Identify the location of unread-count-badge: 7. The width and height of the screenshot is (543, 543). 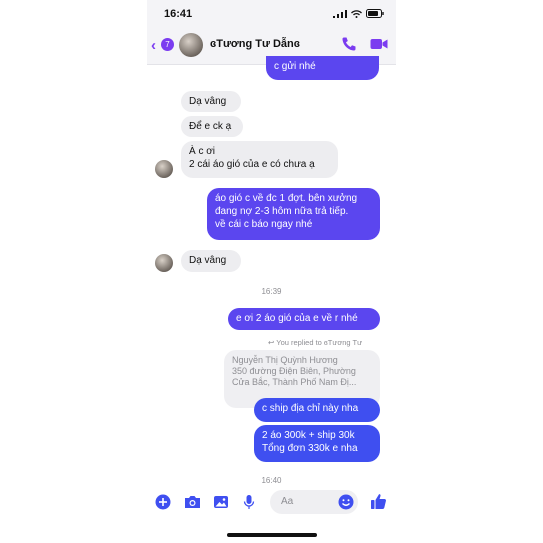
(167, 44).